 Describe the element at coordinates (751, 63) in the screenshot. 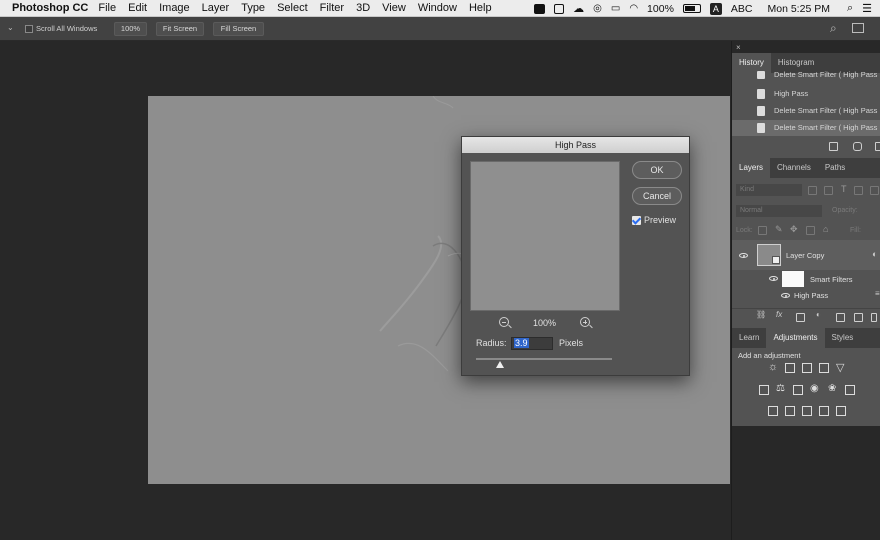

I see `tab-history: History` at that location.